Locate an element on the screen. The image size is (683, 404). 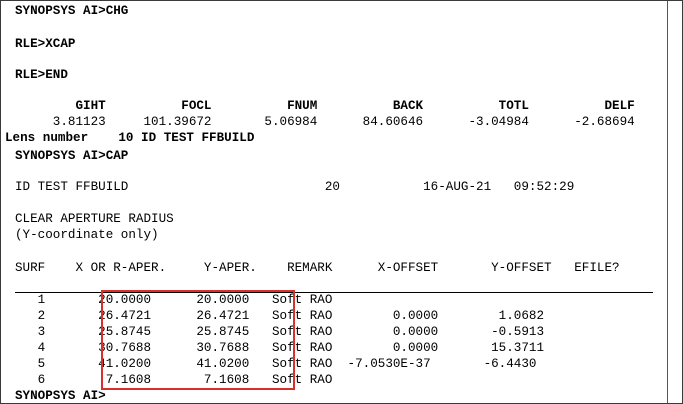
id-line: ID TEST FFBUILD 20 16-AUG-21 09:52:29 is located at coordinates (295, 187).